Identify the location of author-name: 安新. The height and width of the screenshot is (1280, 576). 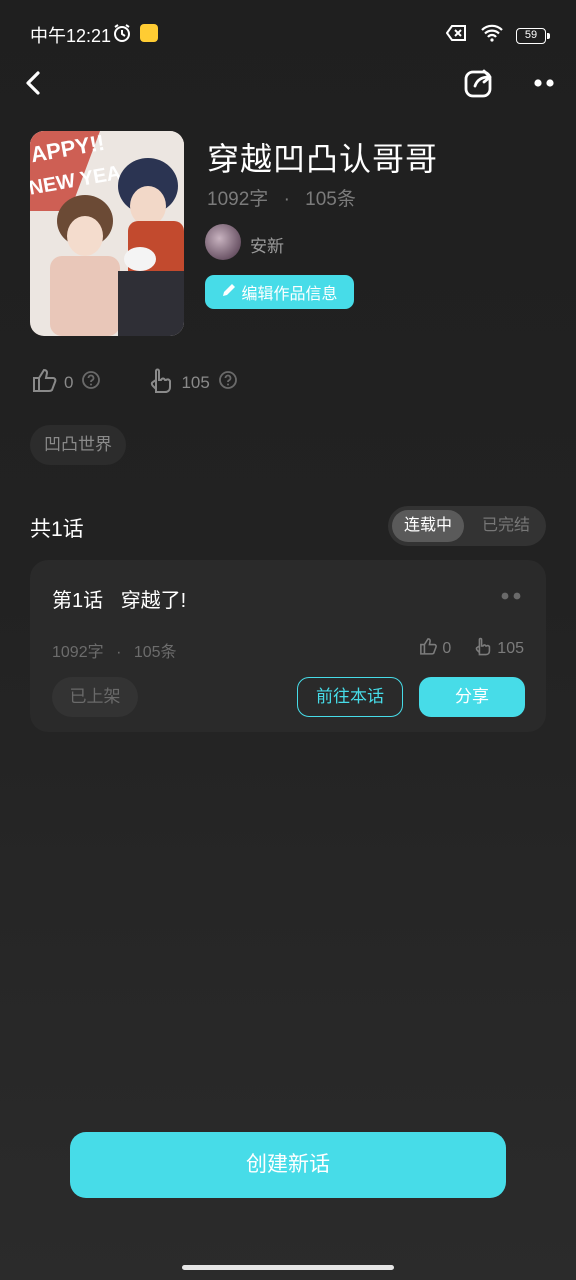
(267, 244).